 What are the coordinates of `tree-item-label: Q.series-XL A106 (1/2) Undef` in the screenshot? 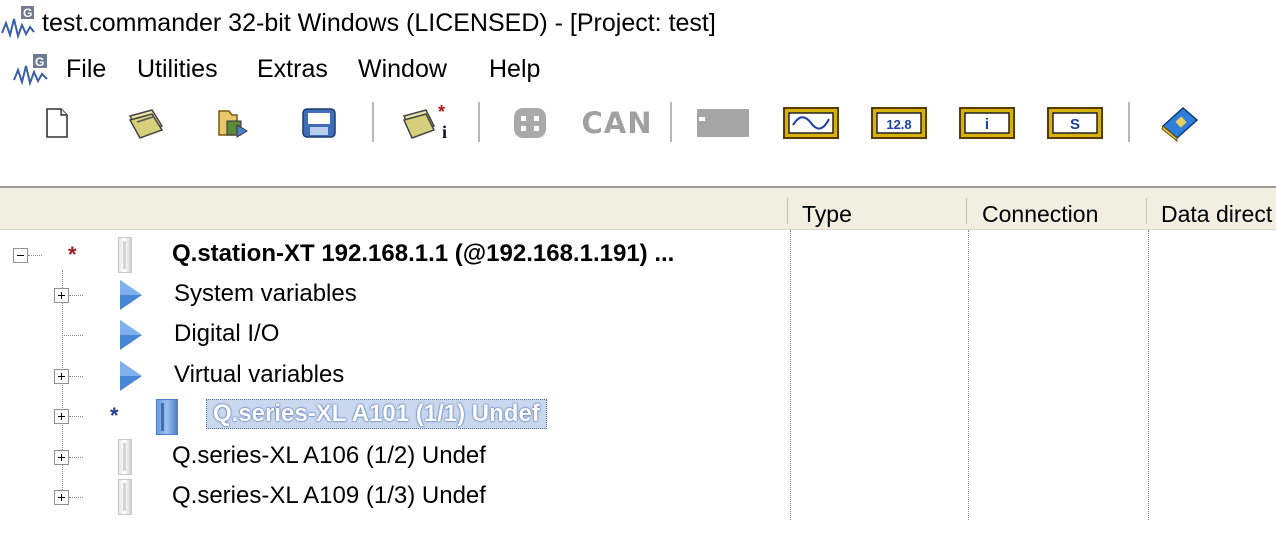 It's located at (329, 455).